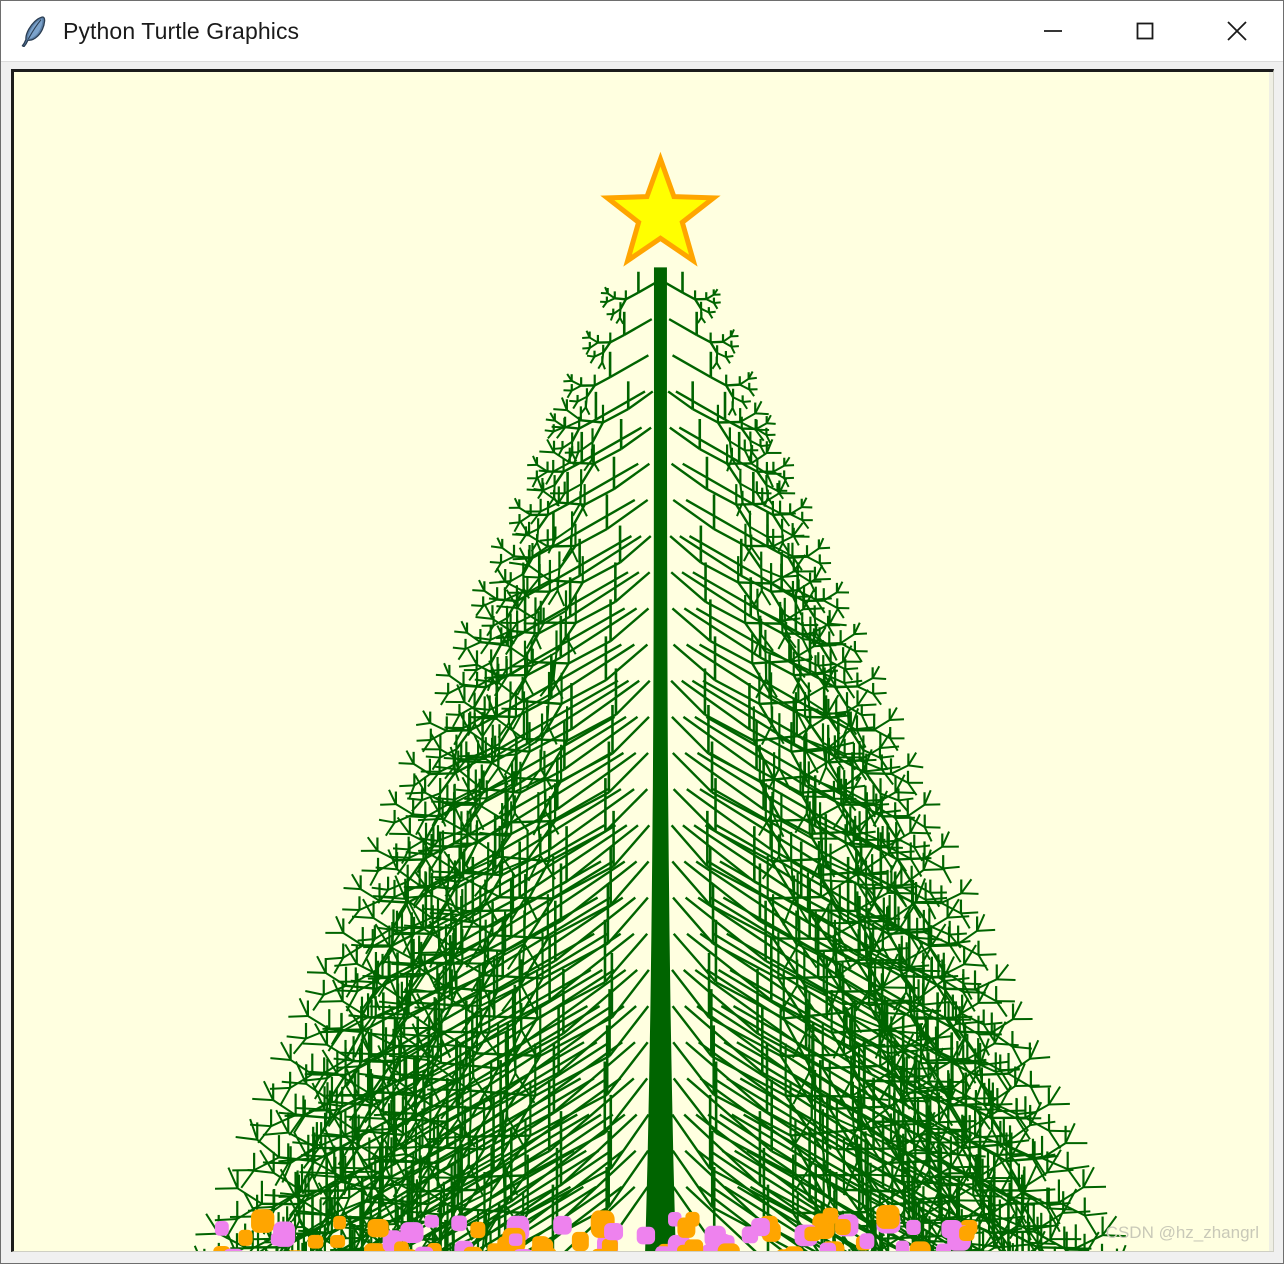 This screenshot has width=1284, height=1264. I want to click on minimize-icon, so click(1053, 31).